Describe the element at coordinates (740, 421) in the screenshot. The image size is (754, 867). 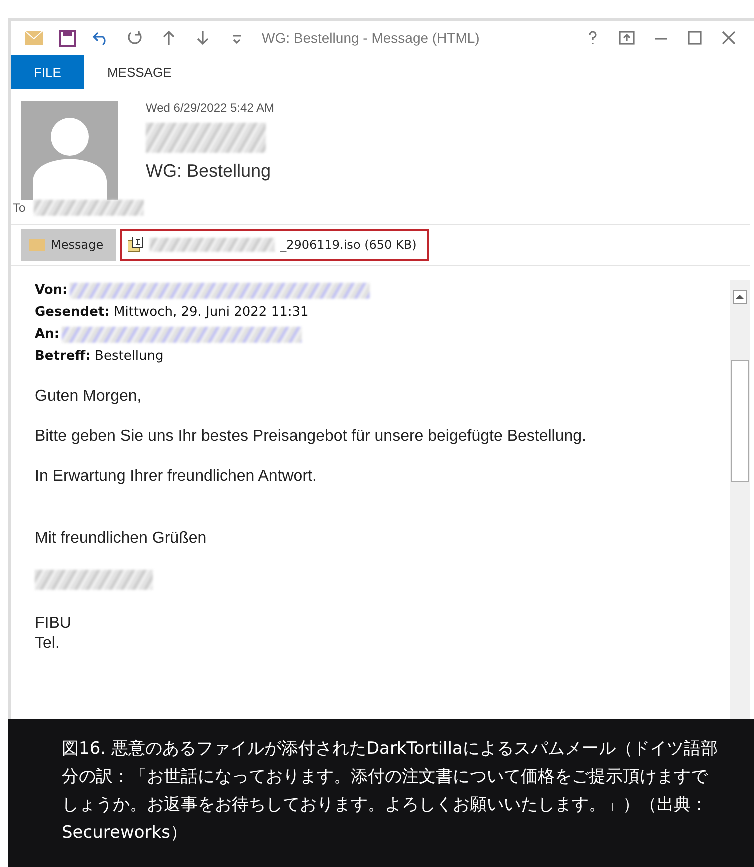
I see `scroll-thumb` at that location.